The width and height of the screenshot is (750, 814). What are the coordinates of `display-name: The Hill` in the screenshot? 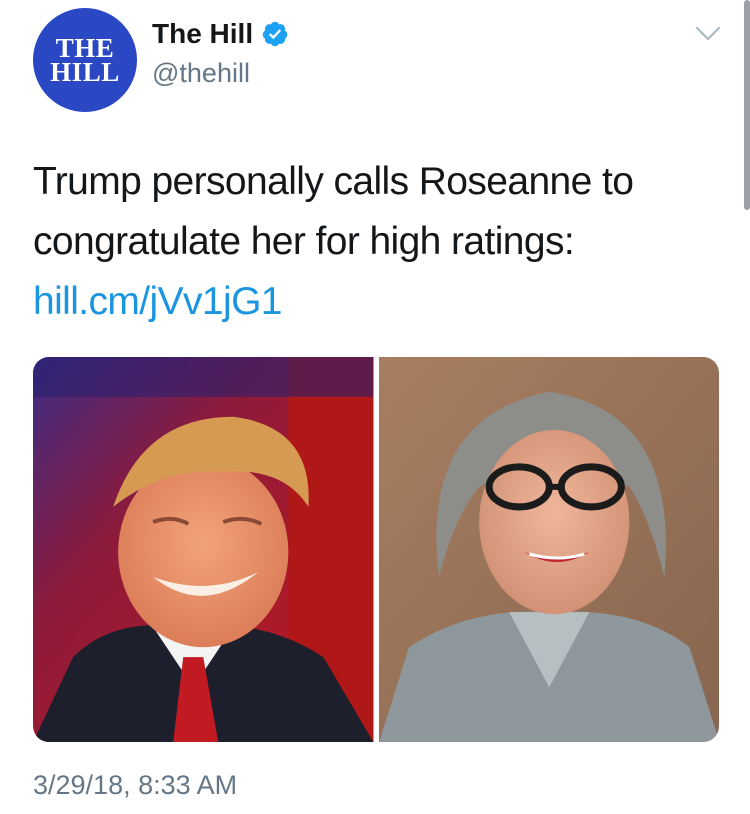 It's located at (202, 34).